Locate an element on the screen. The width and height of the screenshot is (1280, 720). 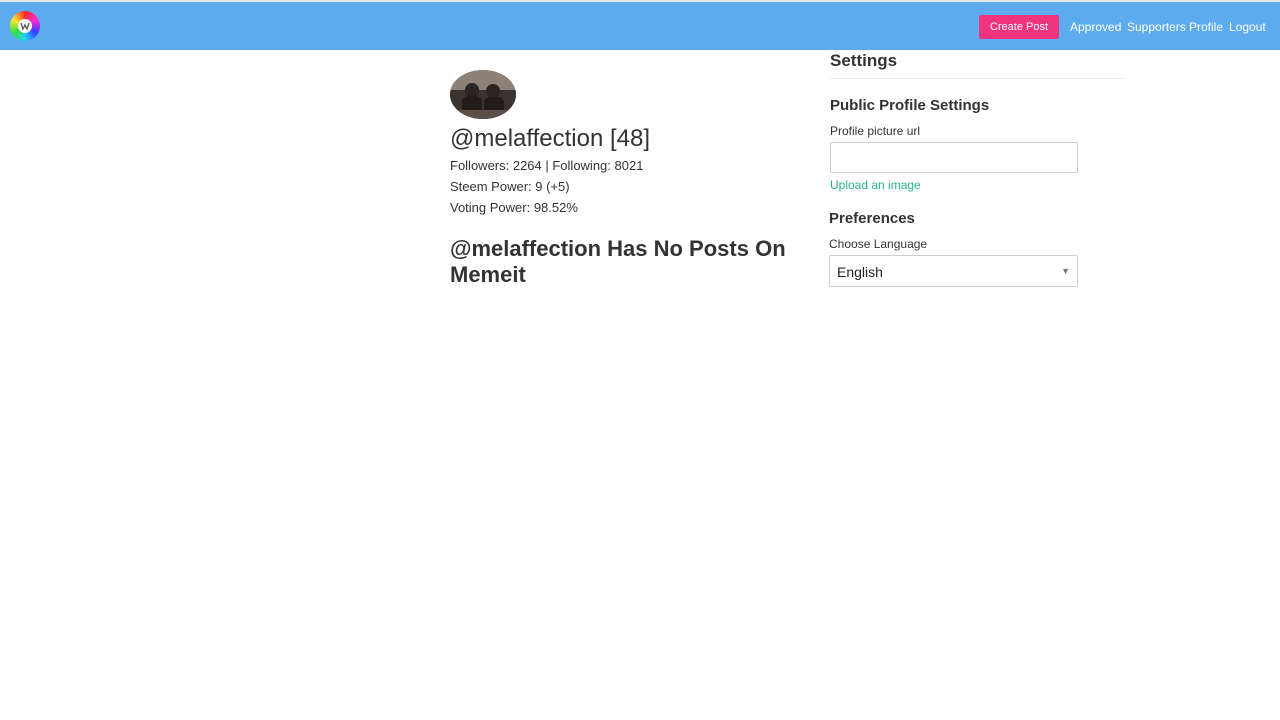
voting-power: Voting Power: 98.52% is located at coordinates (514, 207).